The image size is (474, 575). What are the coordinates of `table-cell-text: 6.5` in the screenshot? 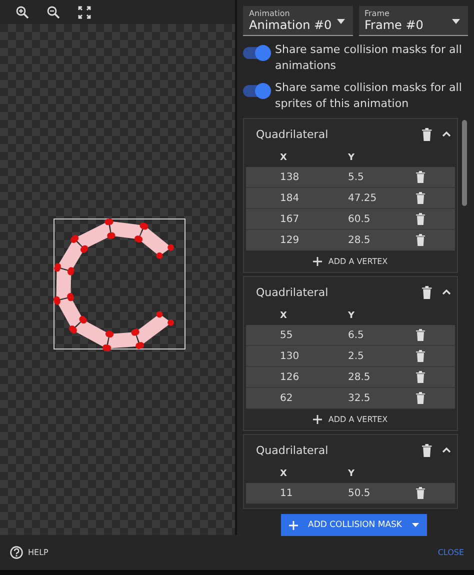 It's located at (356, 335).